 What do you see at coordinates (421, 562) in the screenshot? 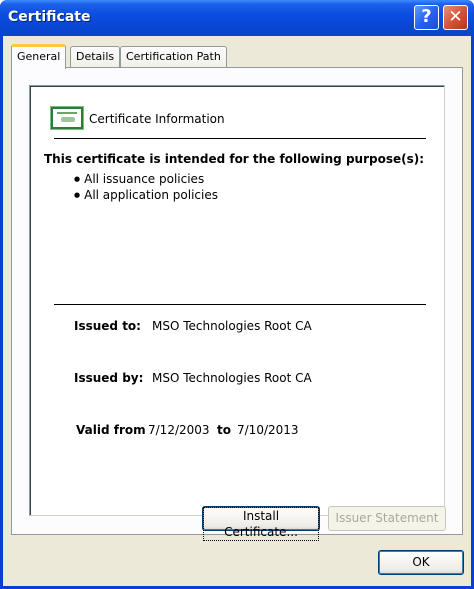
I see `ok-button: OK` at bounding box center [421, 562].